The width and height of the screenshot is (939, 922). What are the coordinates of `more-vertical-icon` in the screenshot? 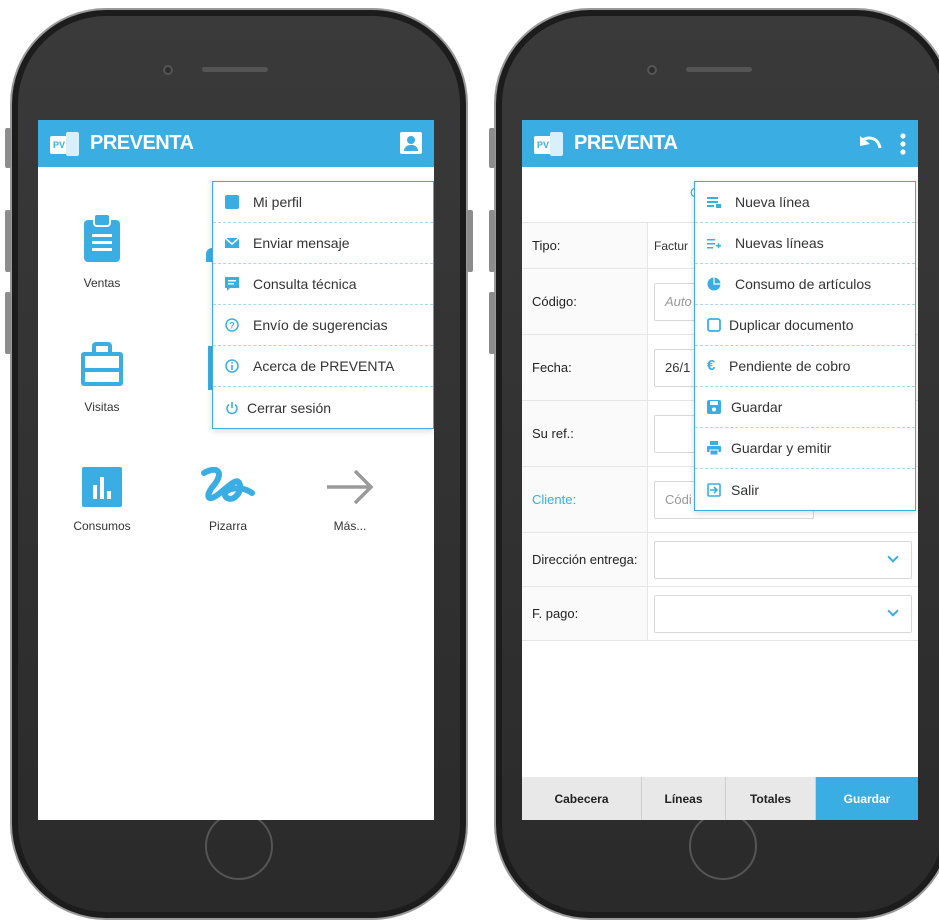 It's located at (903, 144).